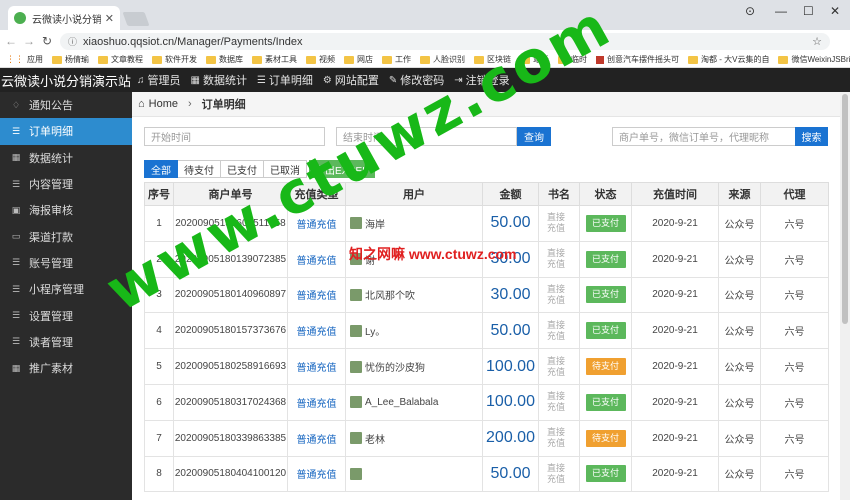 The image size is (850, 500). Describe the element at coordinates (320, 59) in the screenshot. I see `bookmark-item: 视频` at that location.